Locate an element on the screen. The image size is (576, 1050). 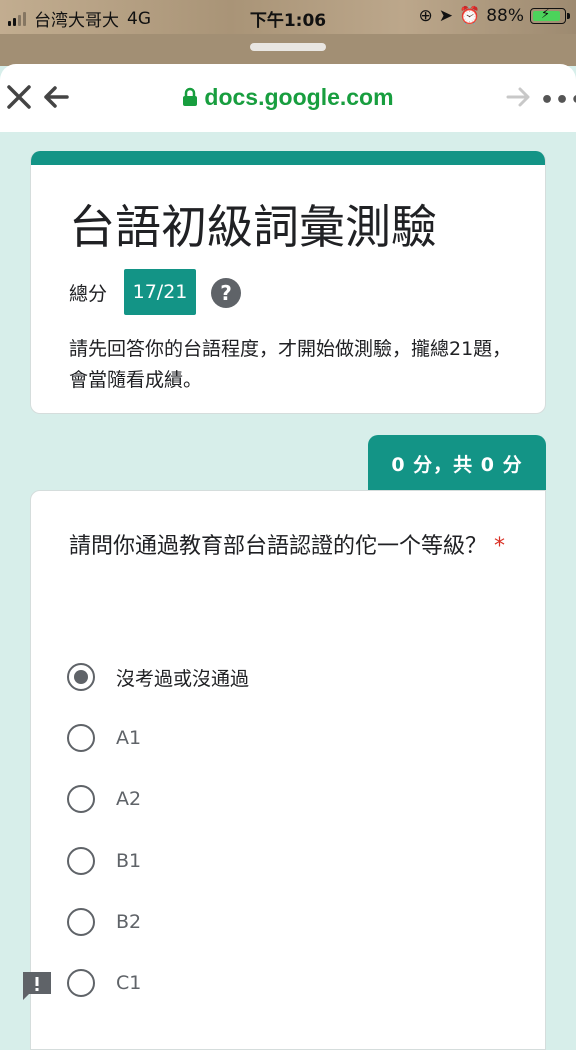
option-5: C1 is located at coordinates (104, 983).